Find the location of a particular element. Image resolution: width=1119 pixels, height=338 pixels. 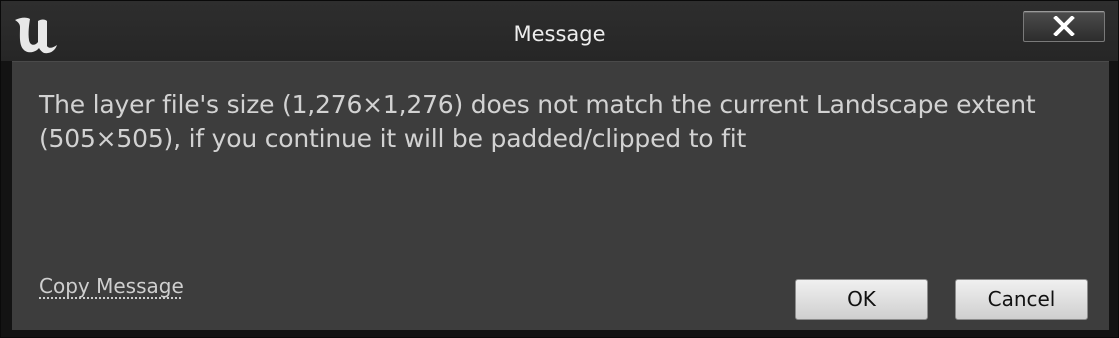

ok-button: OK is located at coordinates (861, 299).